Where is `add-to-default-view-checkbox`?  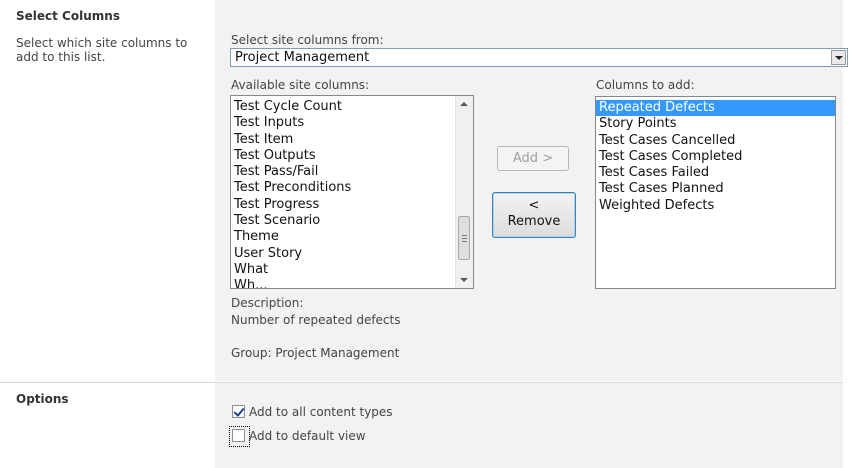
add-to-default-view-checkbox is located at coordinates (238, 435).